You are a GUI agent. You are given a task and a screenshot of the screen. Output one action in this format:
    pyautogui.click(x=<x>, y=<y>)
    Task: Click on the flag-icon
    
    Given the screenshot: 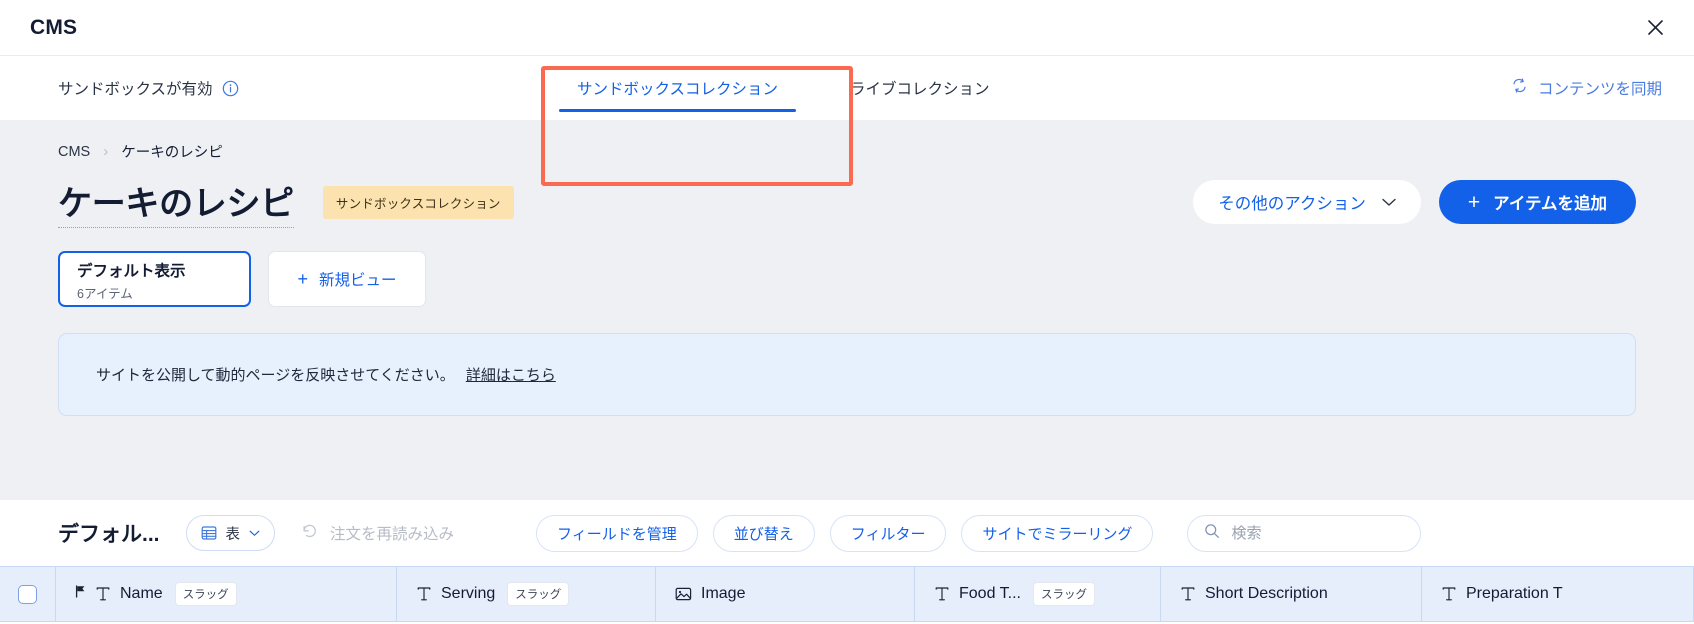 What is the action you would take?
    pyautogui.click(x=80, y=594)
    